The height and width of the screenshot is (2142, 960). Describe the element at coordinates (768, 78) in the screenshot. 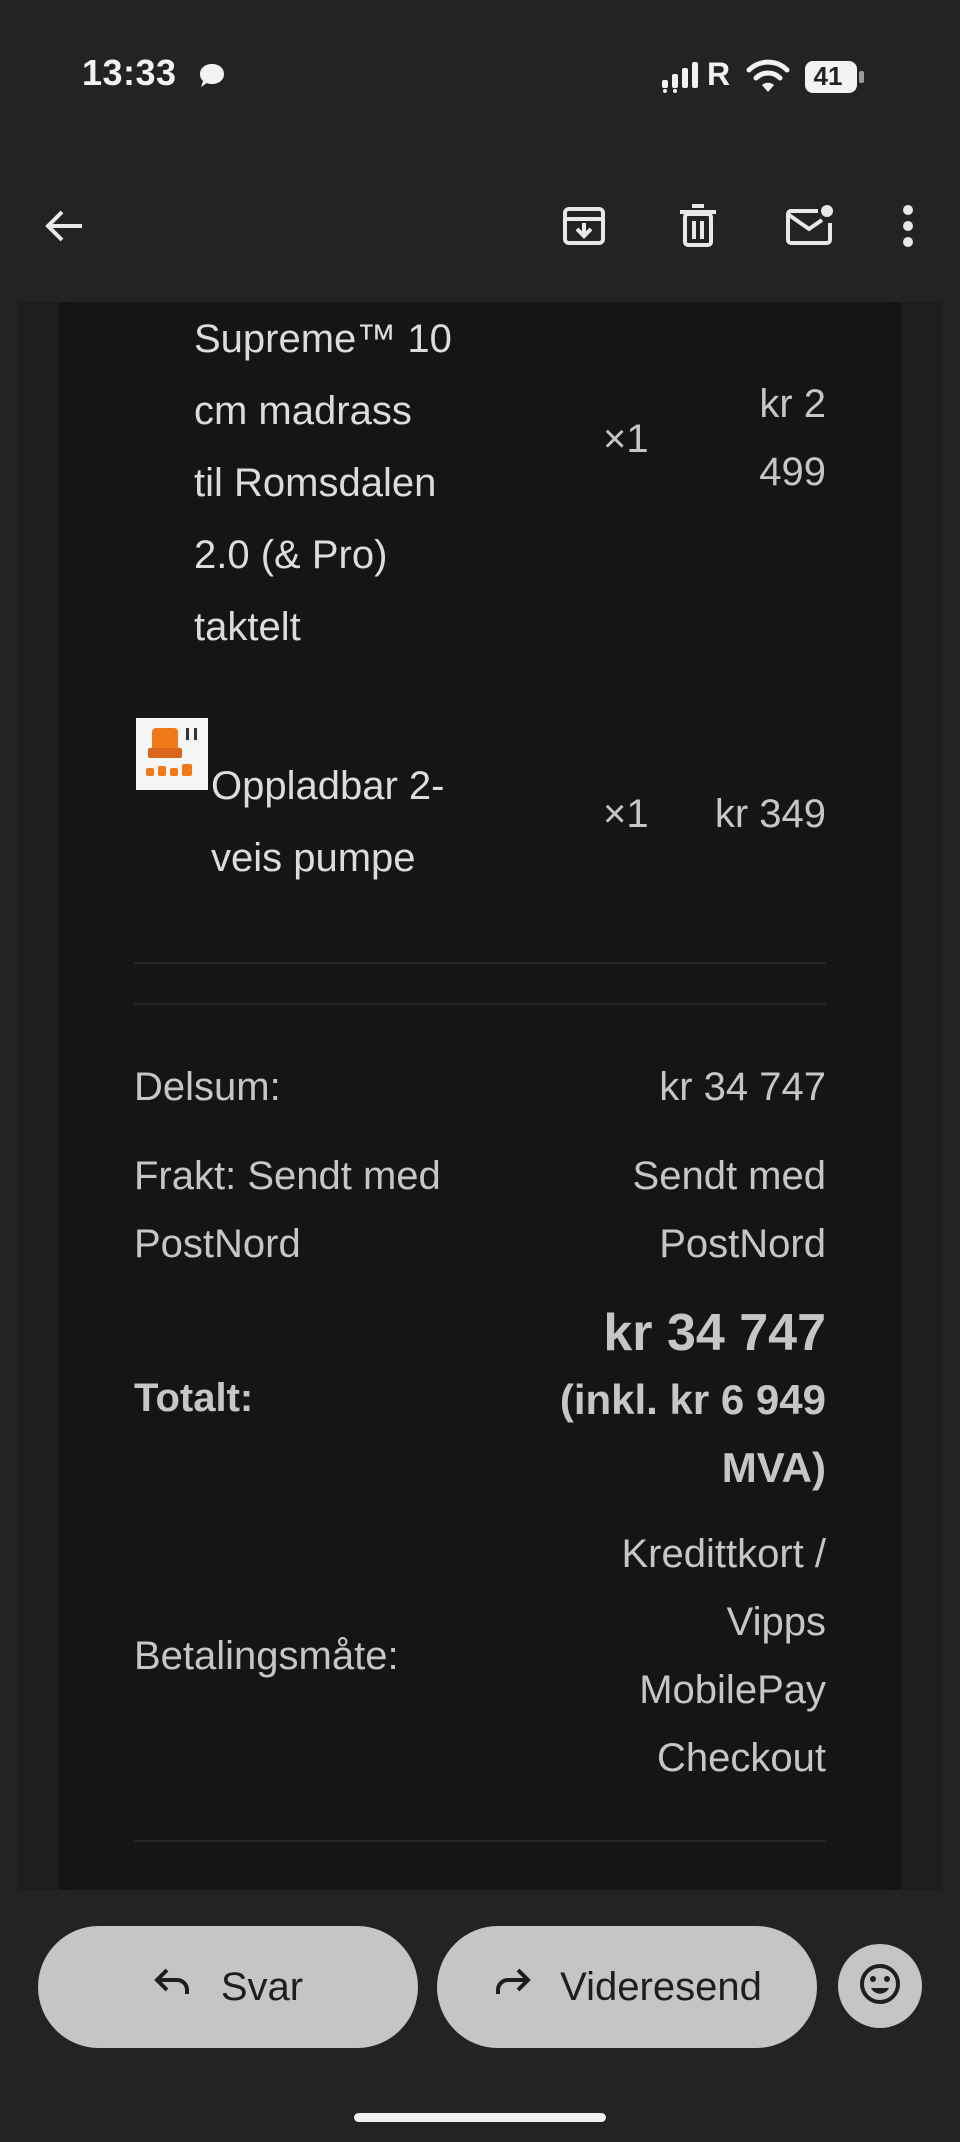

I see `wifi-icon` at that location.